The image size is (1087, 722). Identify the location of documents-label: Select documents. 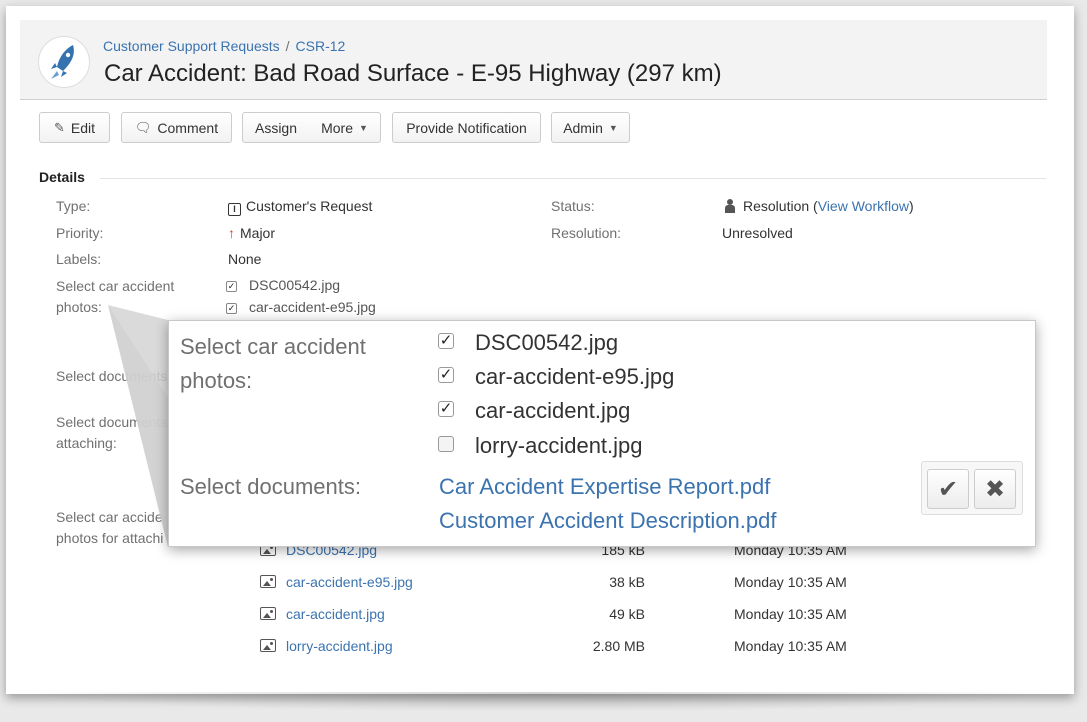
(112, 376).